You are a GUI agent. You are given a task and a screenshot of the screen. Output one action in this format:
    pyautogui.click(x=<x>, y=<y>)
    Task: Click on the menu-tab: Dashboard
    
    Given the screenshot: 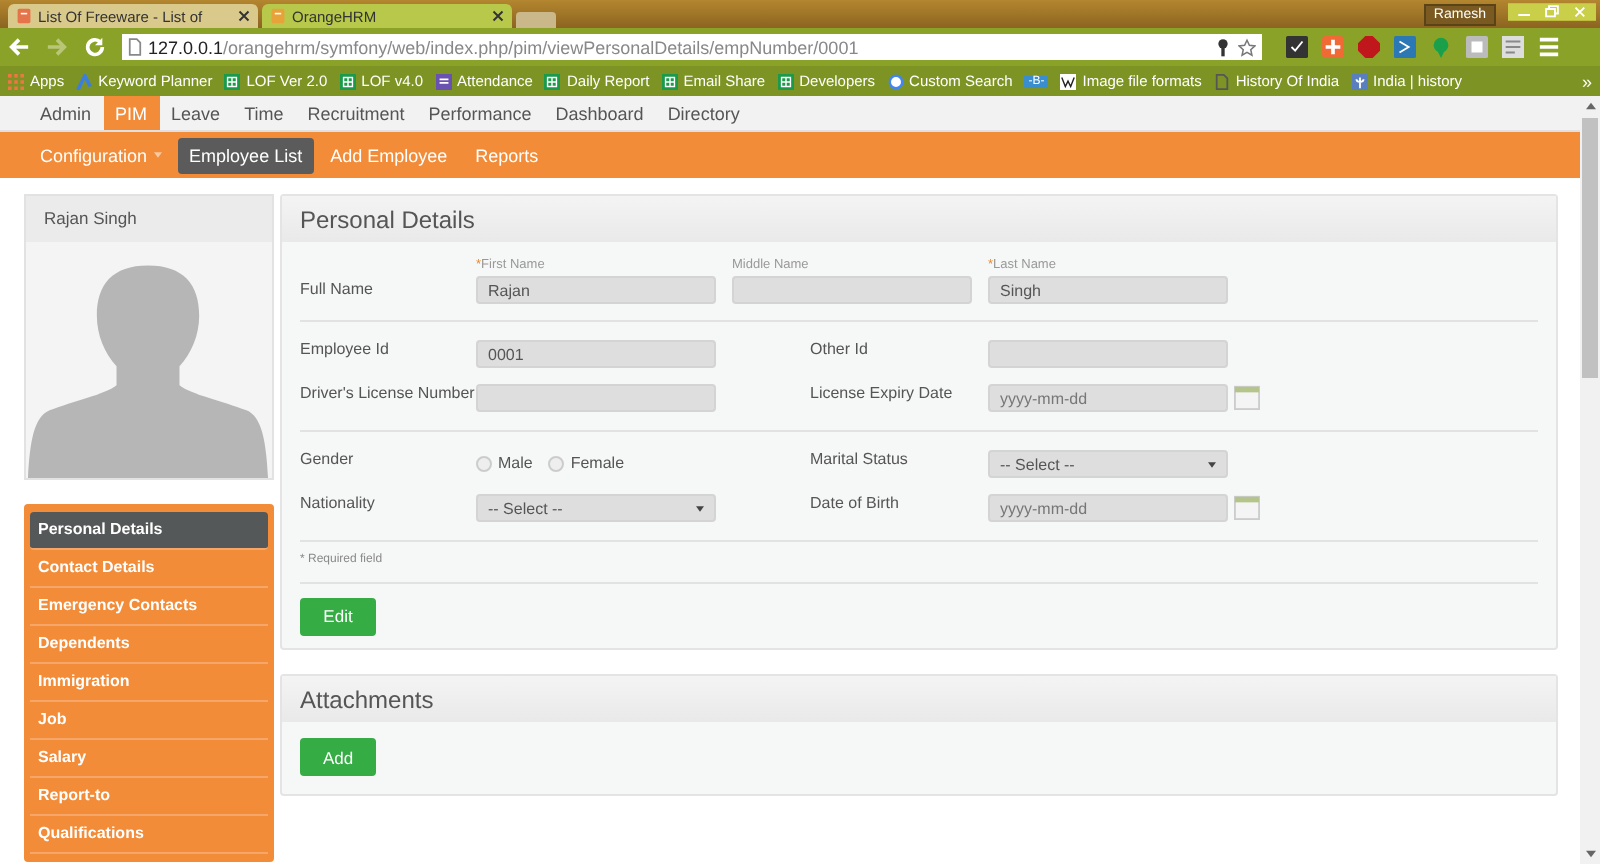 What is the action you would take?
    pyautogui.click(x=599, y=113)
    